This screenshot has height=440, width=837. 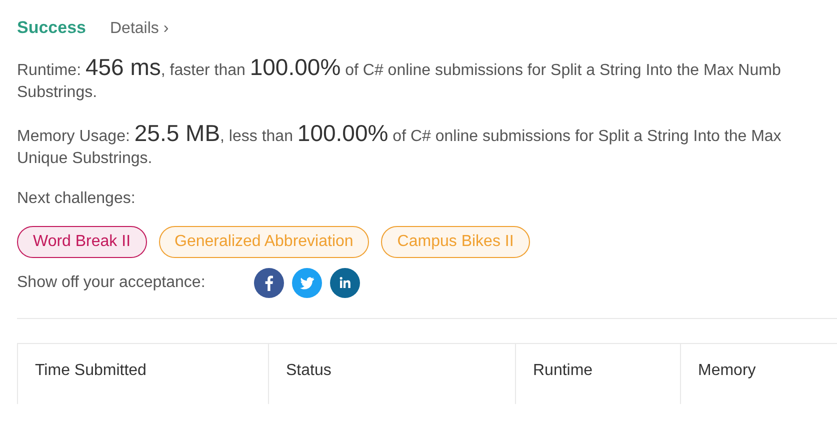 What do you see at coordinates (111, 283) in the screenshot?
I see `share-label: Show off your acceptance:` at bounding box center [111, 283].